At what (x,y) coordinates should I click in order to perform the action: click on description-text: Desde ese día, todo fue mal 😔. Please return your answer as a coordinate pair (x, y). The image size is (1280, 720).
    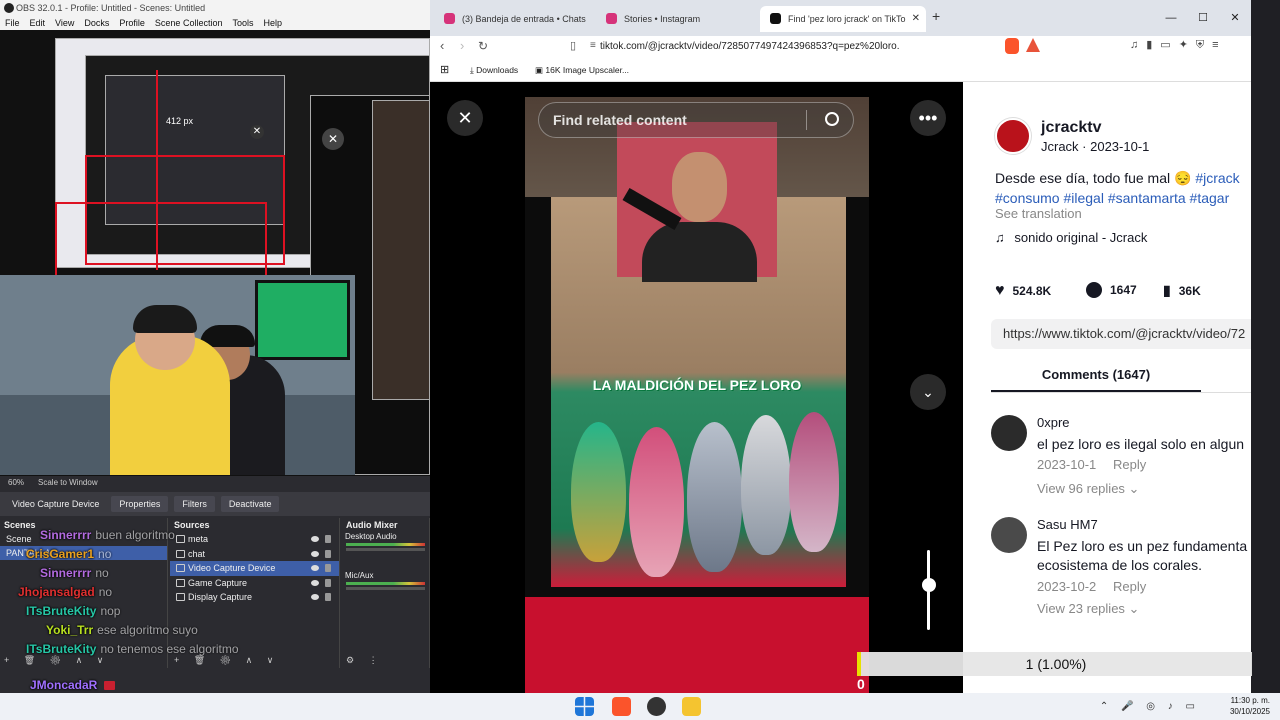
    Looking at the image, I should click on (1095, 178).